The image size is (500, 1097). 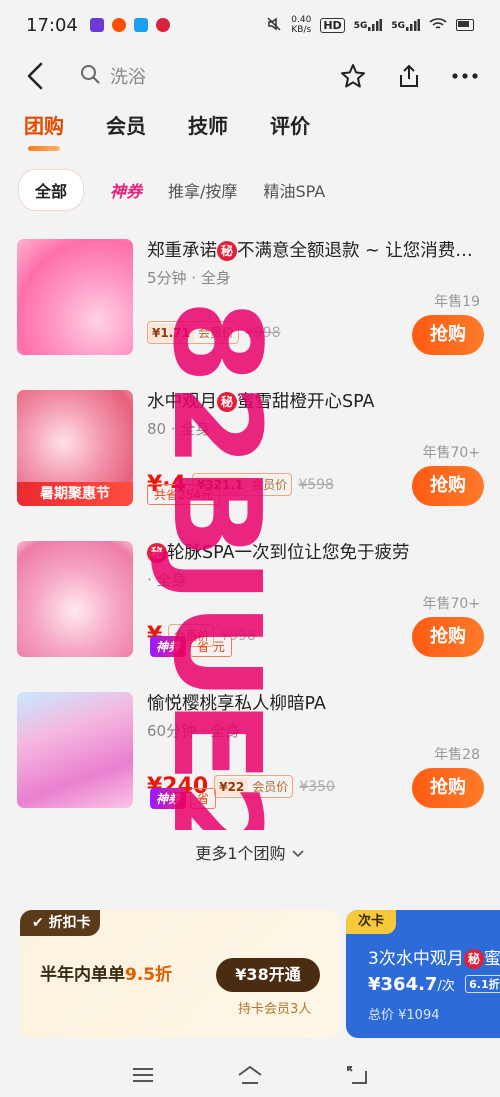 I want to click on system-nav-bar, so click(x=250, y=1077).